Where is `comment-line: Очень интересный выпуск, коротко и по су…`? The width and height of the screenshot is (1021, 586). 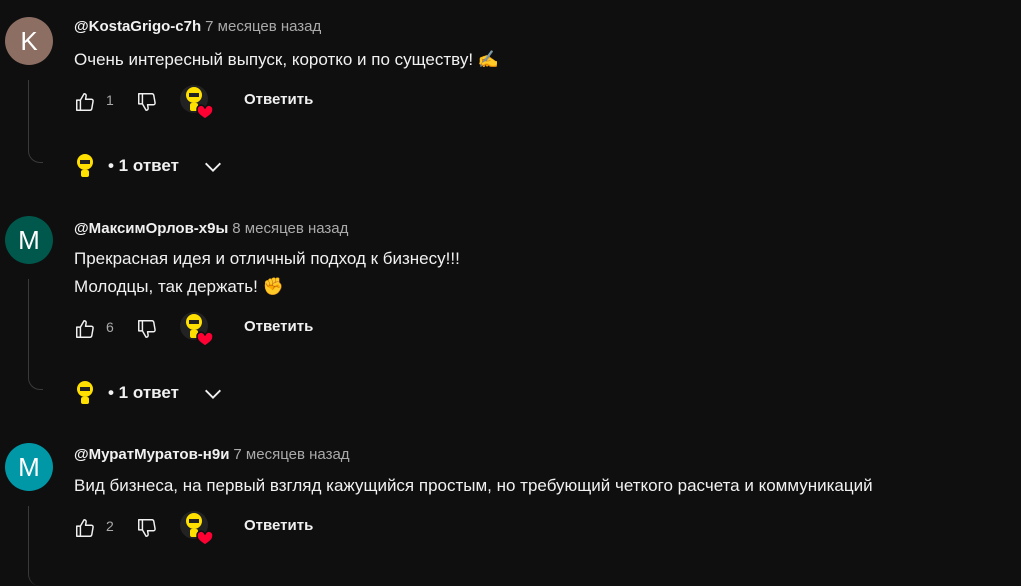 comment-line: Очень интересный выпуск, коротко и по су… is located at coordinates (286, 59).